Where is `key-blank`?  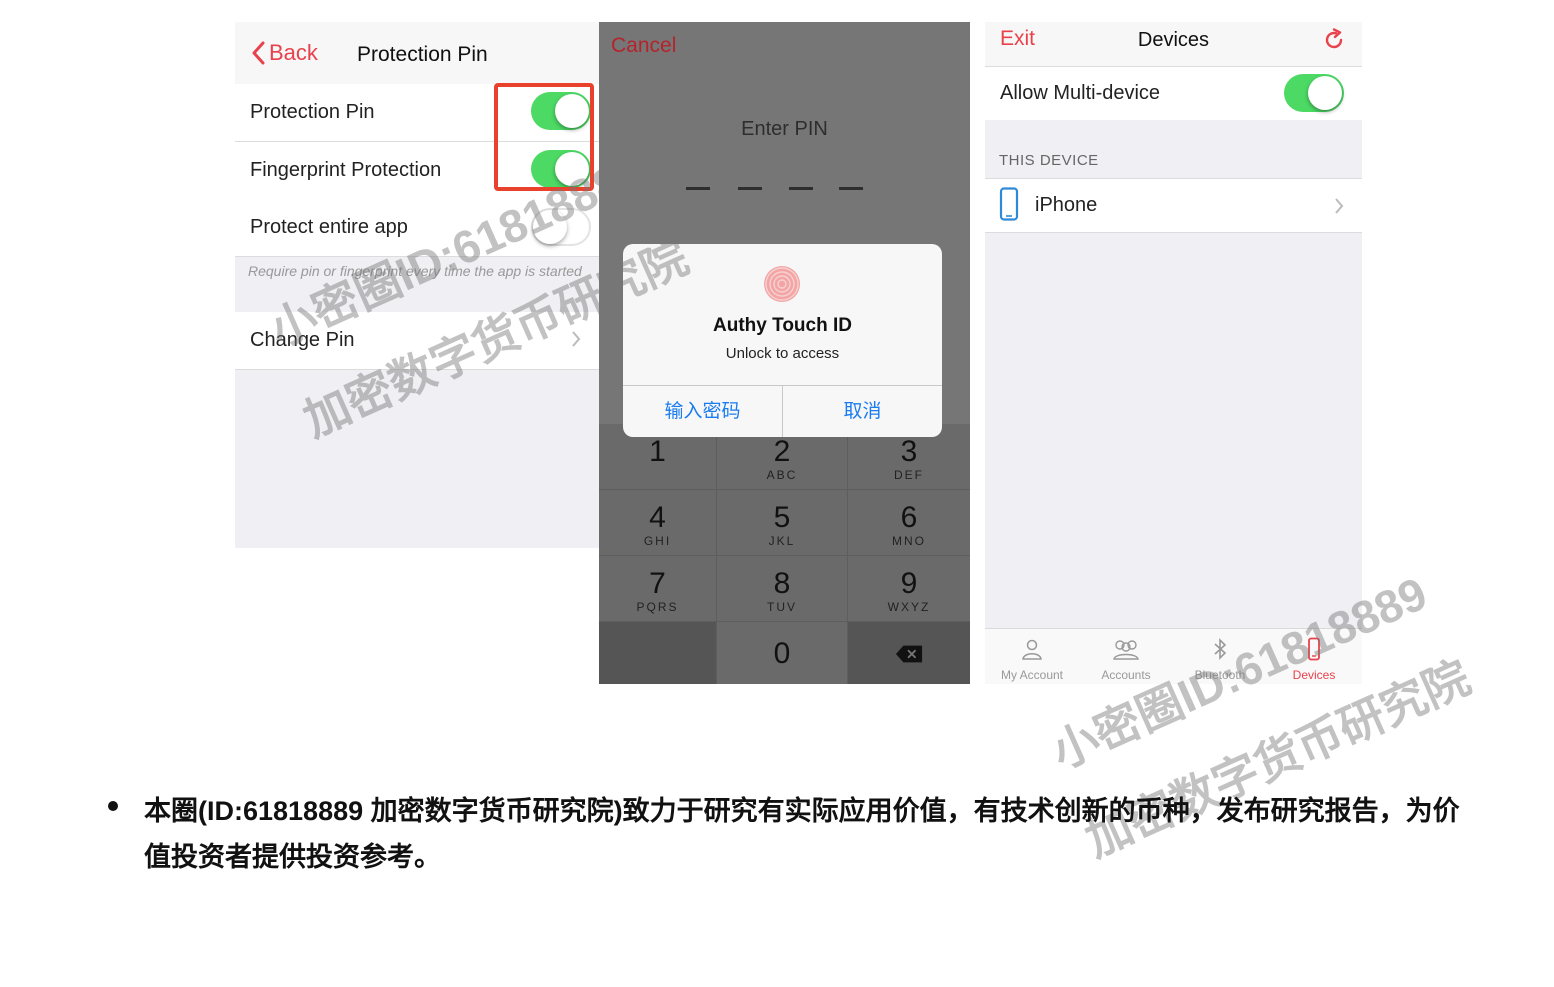
key-blank is located at coordinates (657, 653).